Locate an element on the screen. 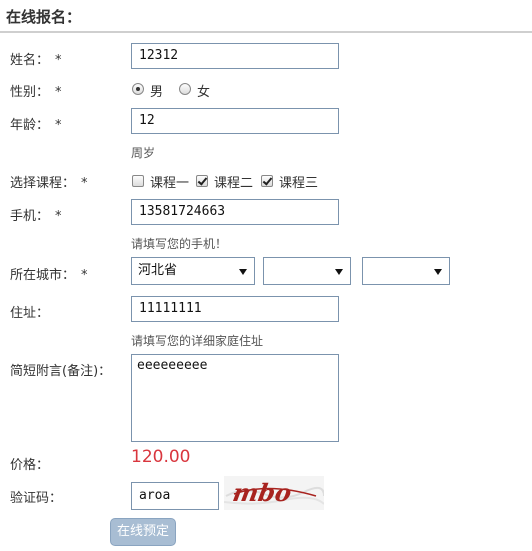  age-unit: 周岁 is located at coordinates (143, 153).